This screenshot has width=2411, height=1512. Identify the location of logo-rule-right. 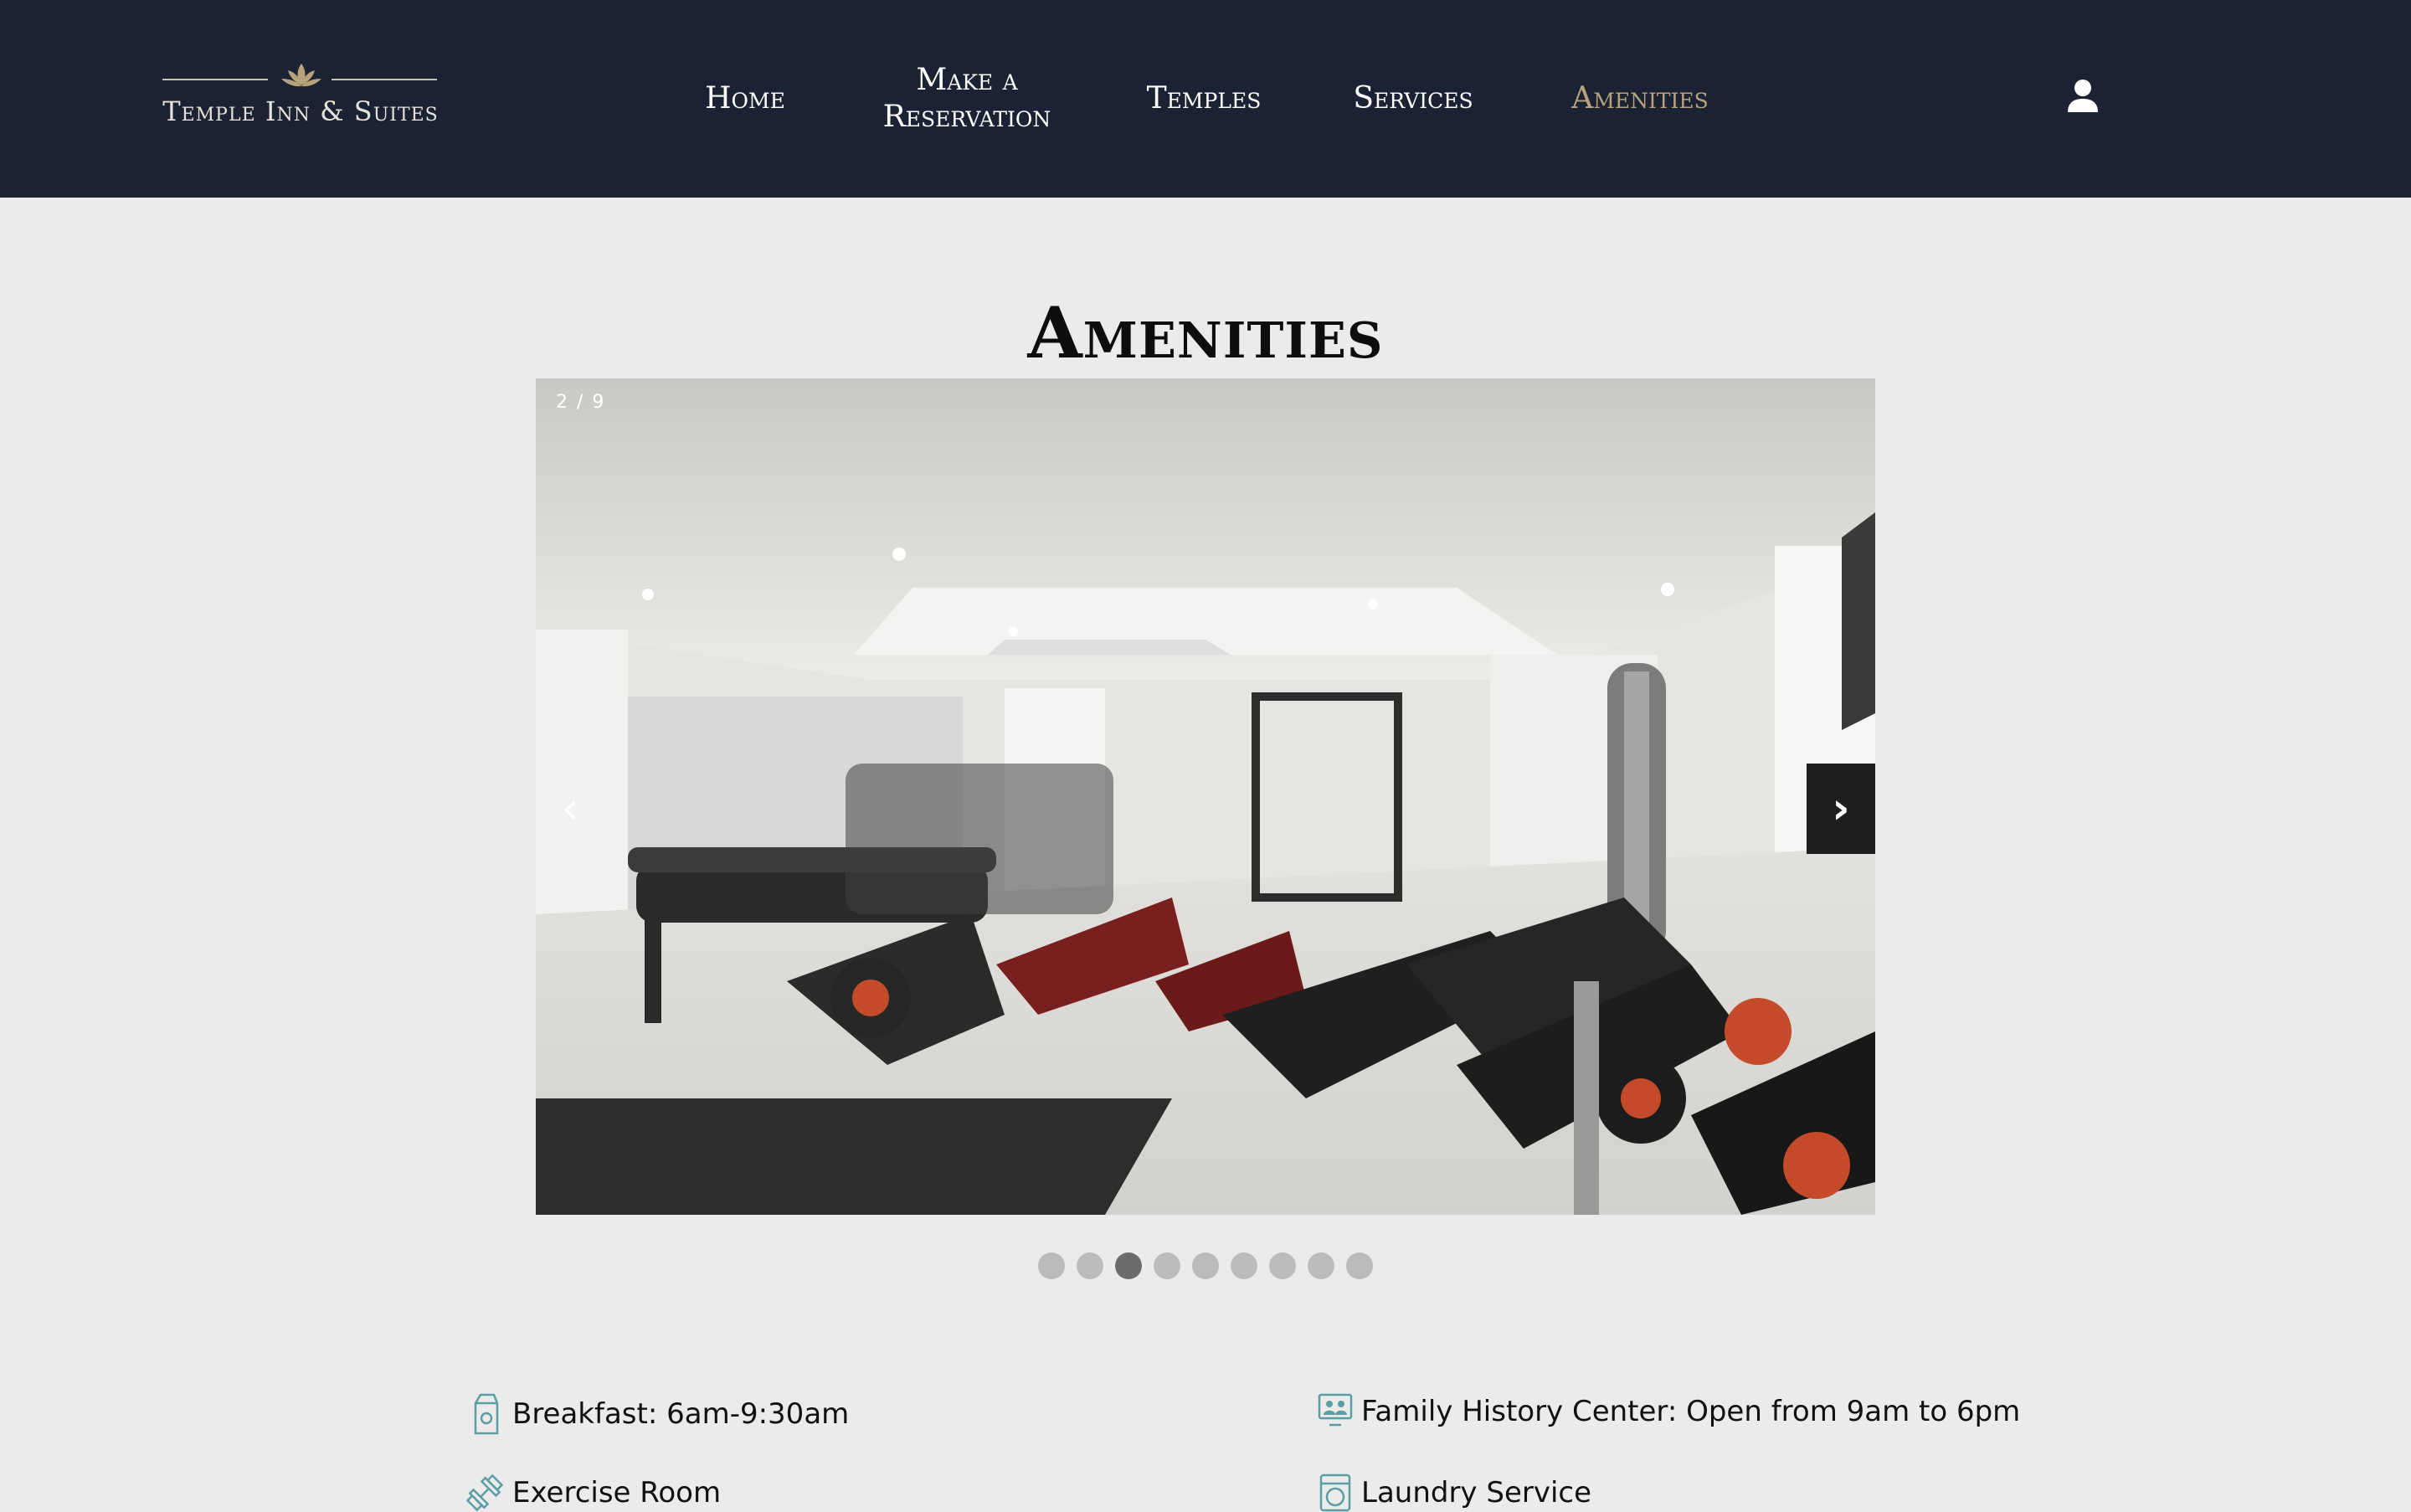
(384, 79).